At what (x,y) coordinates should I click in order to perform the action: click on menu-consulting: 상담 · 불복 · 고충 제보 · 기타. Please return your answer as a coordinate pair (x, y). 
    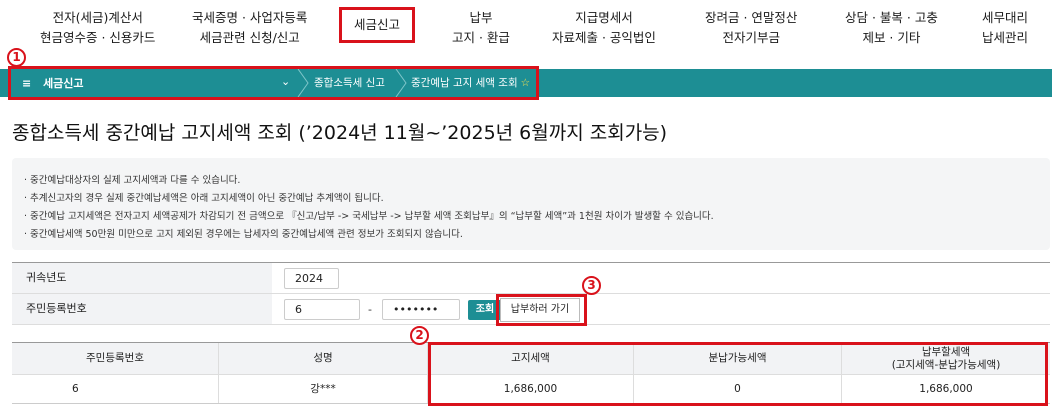
    Looking at the image, I should click on (891, 28).